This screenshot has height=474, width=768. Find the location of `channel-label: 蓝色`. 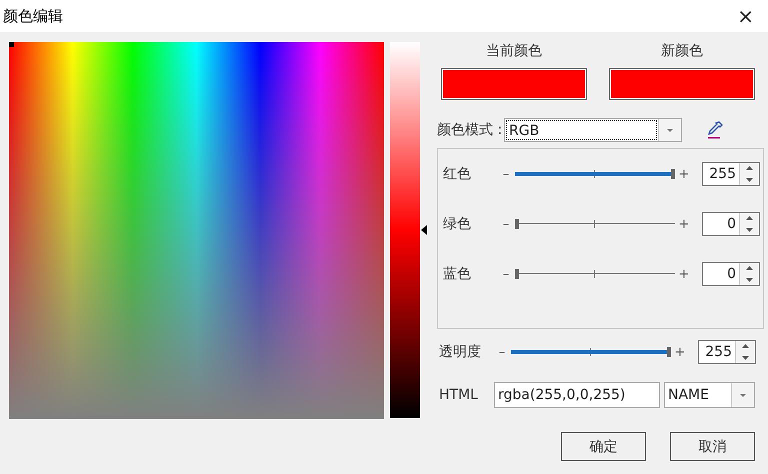

channel-label: 蓝色 is located at coordinates (457, 274).